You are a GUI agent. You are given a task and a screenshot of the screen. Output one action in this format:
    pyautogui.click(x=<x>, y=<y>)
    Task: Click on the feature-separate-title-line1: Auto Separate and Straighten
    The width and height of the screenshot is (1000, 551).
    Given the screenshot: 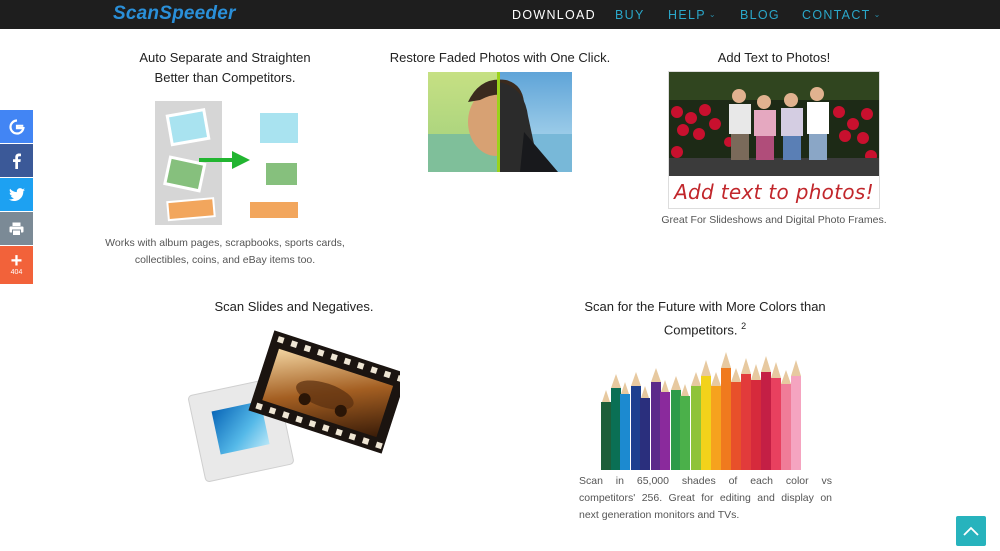 What is the action you would take?
    pyautogui.click(x=225, y=57)
    